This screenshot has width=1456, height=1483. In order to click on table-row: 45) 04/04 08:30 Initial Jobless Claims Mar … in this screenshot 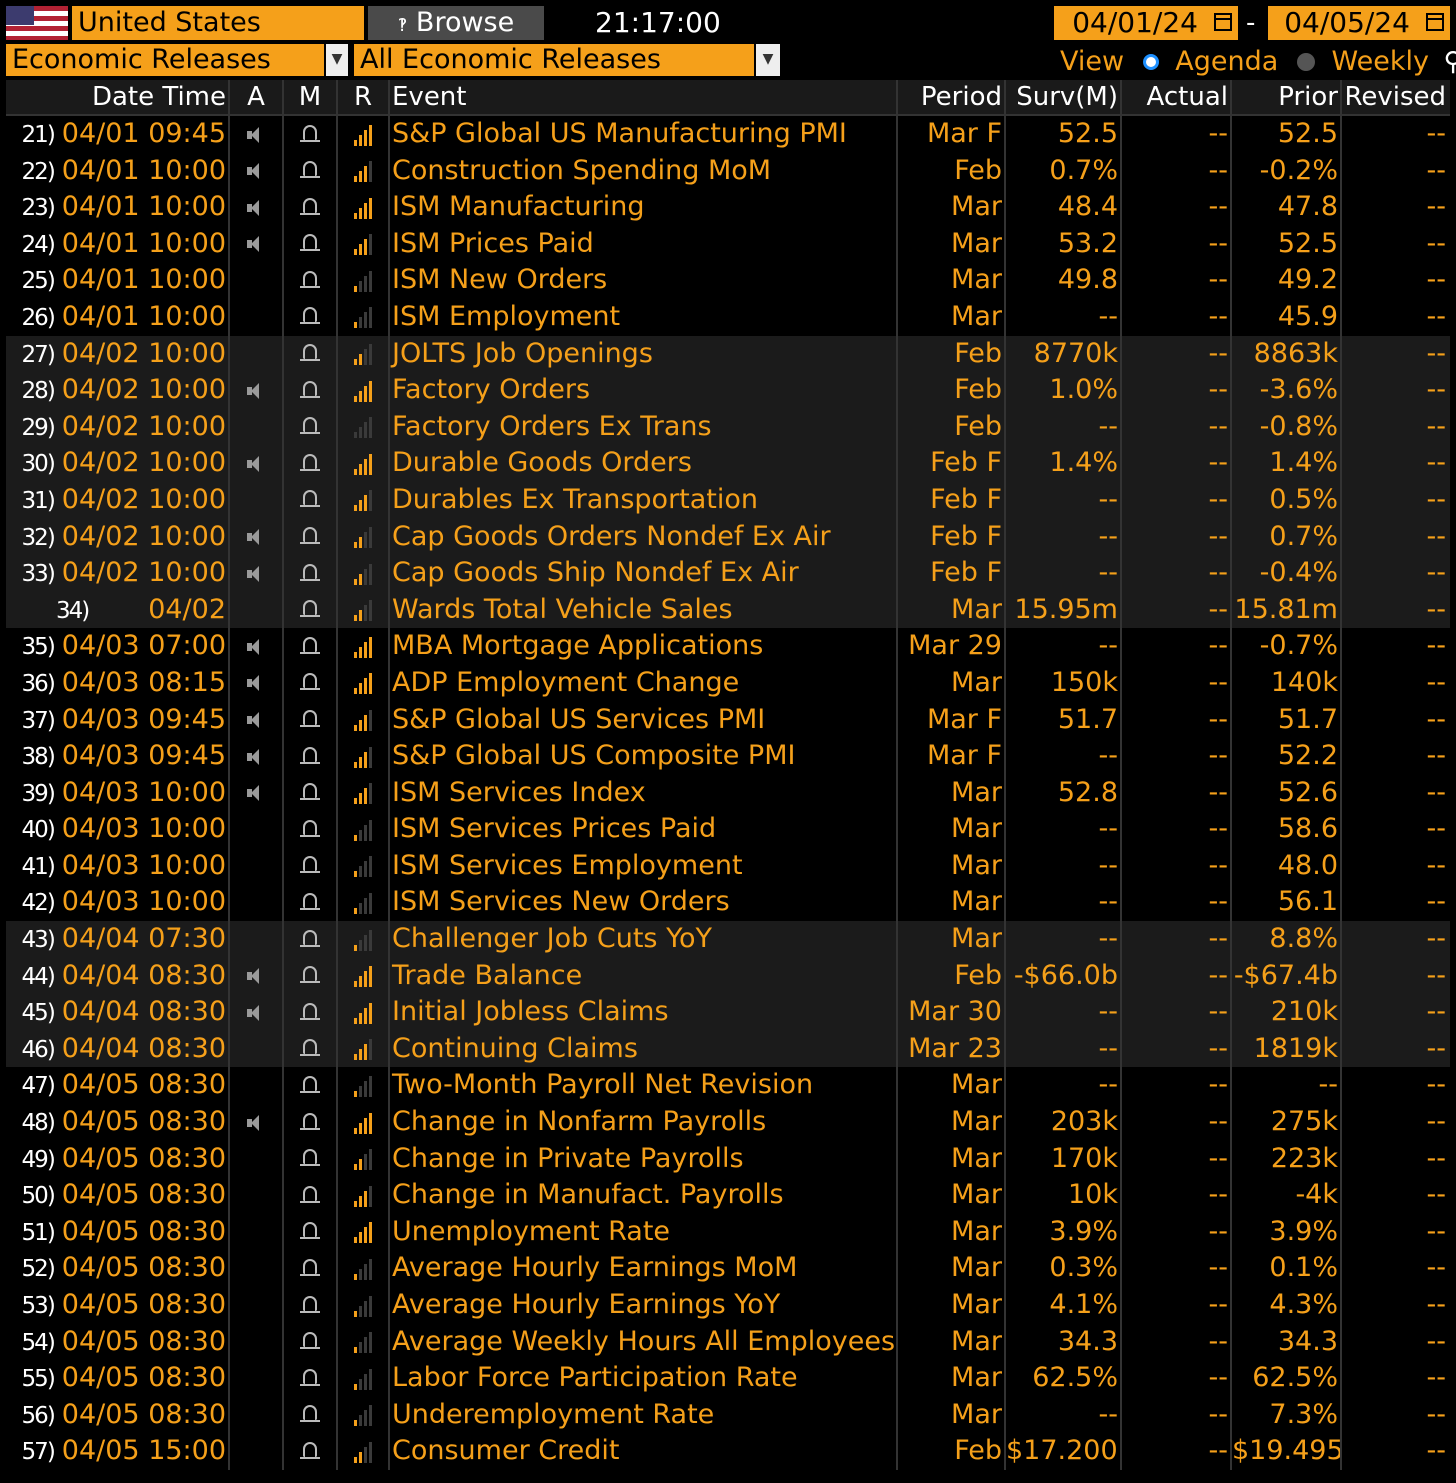, I will do `click(728, 1012)`.